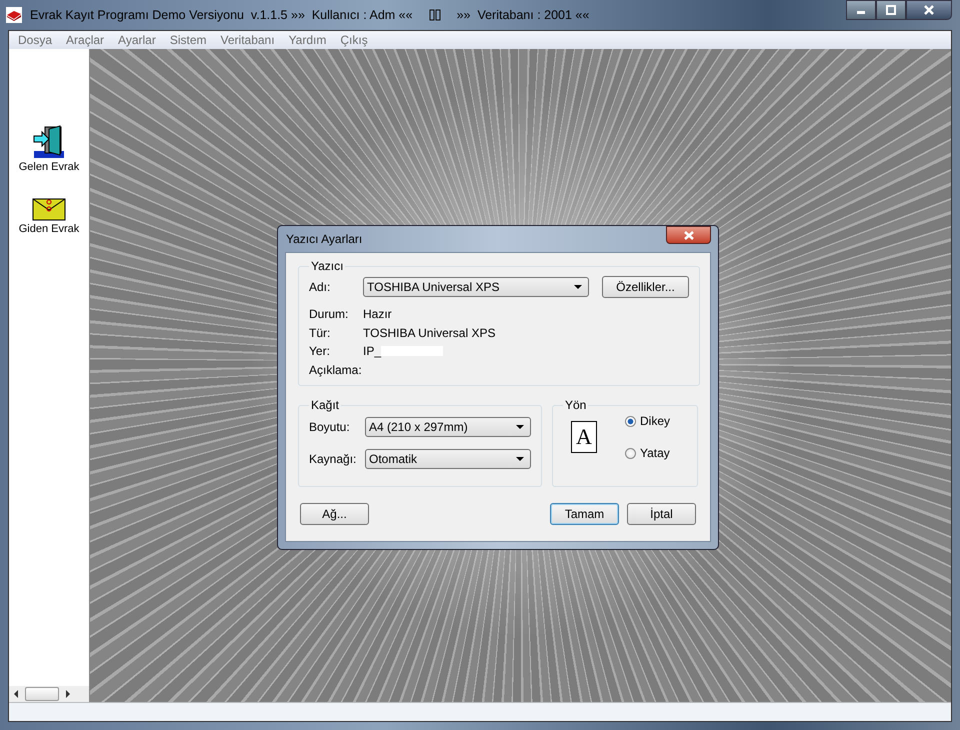 This screenshot has height=730, width=960. What do you see at coordinates (584, 514) in the screenshot?
I see `dialog-button: Tamam` at bounding box center [584, 514].